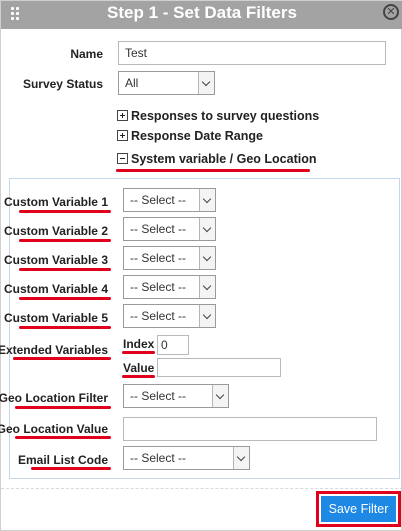  What do you see at coordinates (224, 159) in the screenshot?
I see `section-system-geo-label: System variable / Geo Location` at bounding box center [224, 159].